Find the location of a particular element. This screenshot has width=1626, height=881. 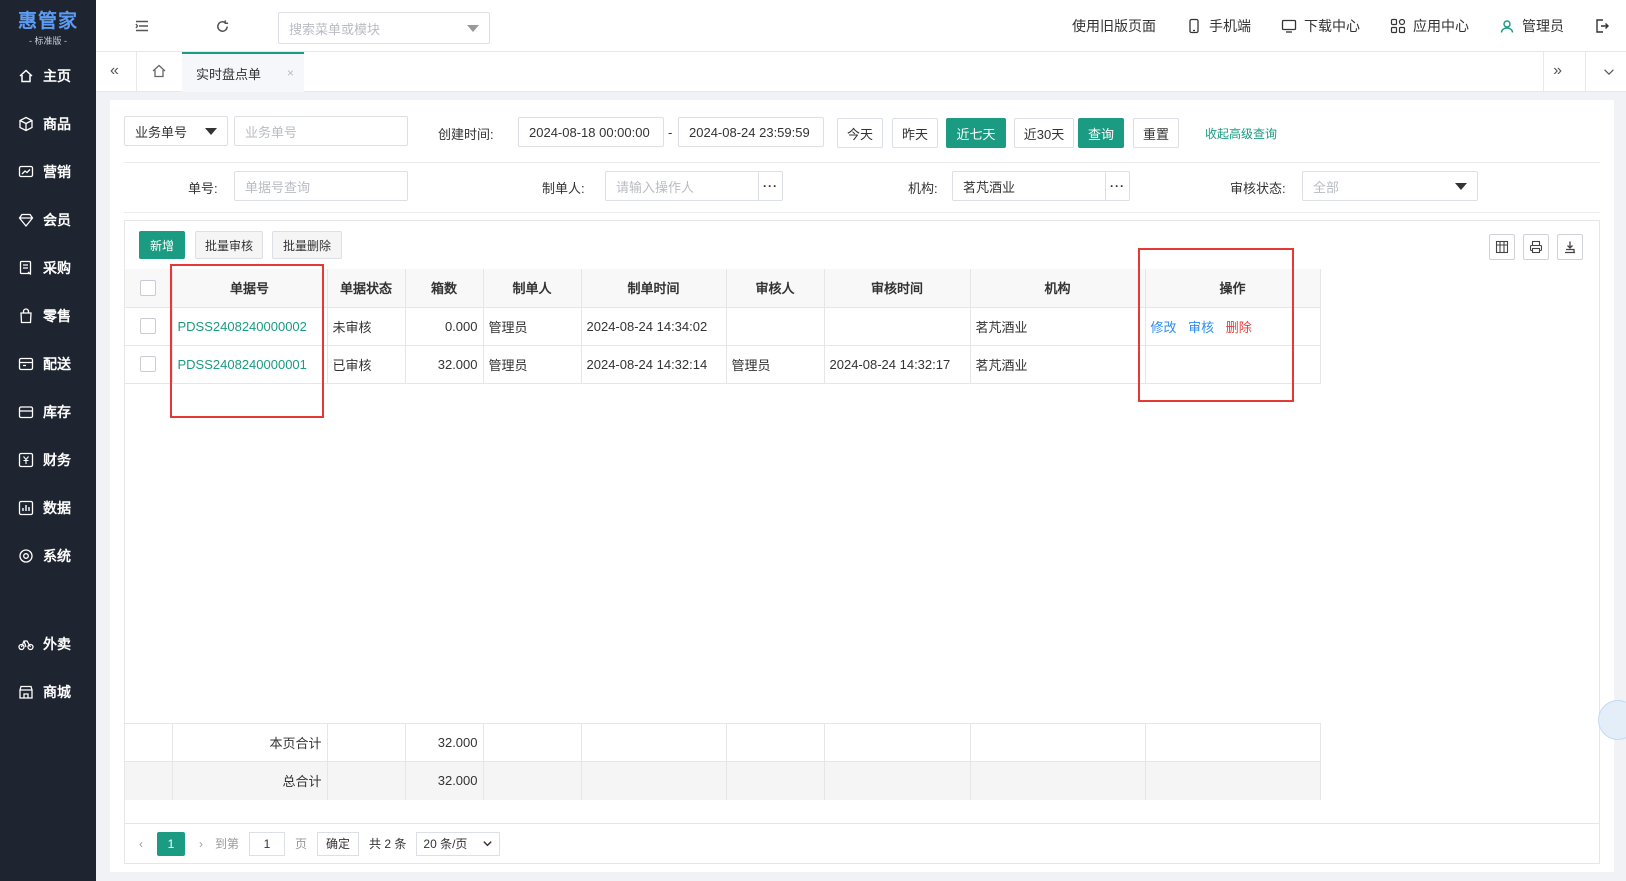

chevron-down-icon is located at coordinates (1609, 73).